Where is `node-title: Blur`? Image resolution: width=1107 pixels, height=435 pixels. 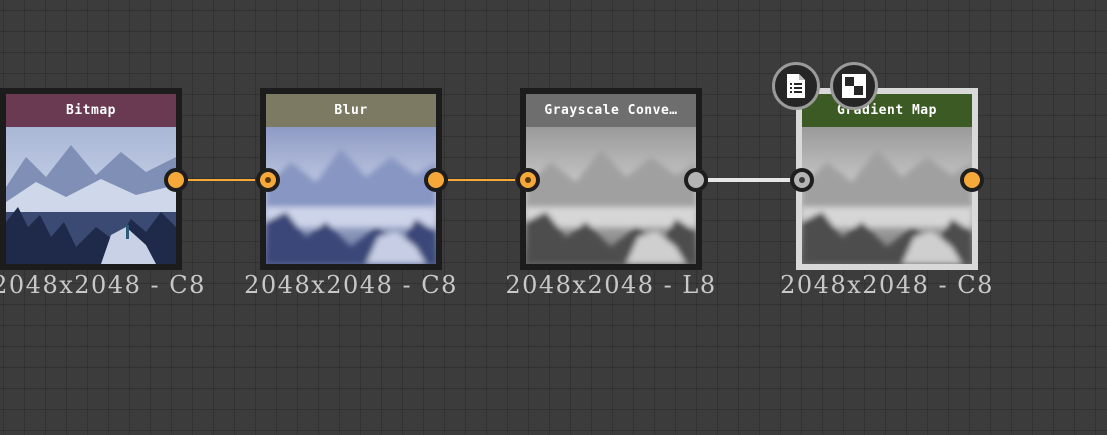
node-title: Blur is located at coordinates (351, 110).